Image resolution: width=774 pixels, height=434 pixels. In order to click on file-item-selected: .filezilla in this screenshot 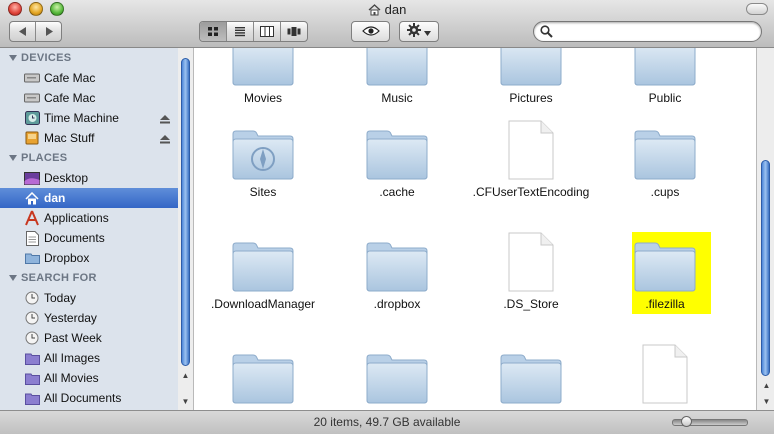, I will do `click(665, 272)`.